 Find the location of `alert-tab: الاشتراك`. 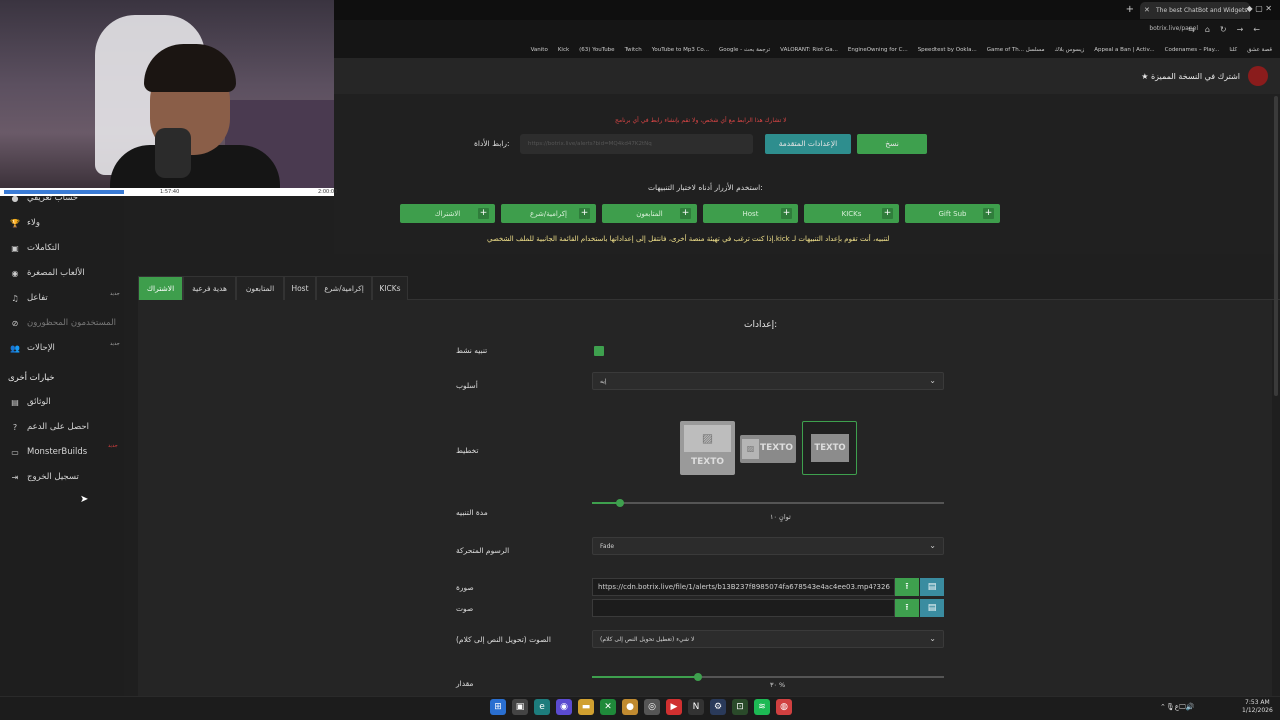

alert-tab: الاشتراك is located at coordinates (160, 288).